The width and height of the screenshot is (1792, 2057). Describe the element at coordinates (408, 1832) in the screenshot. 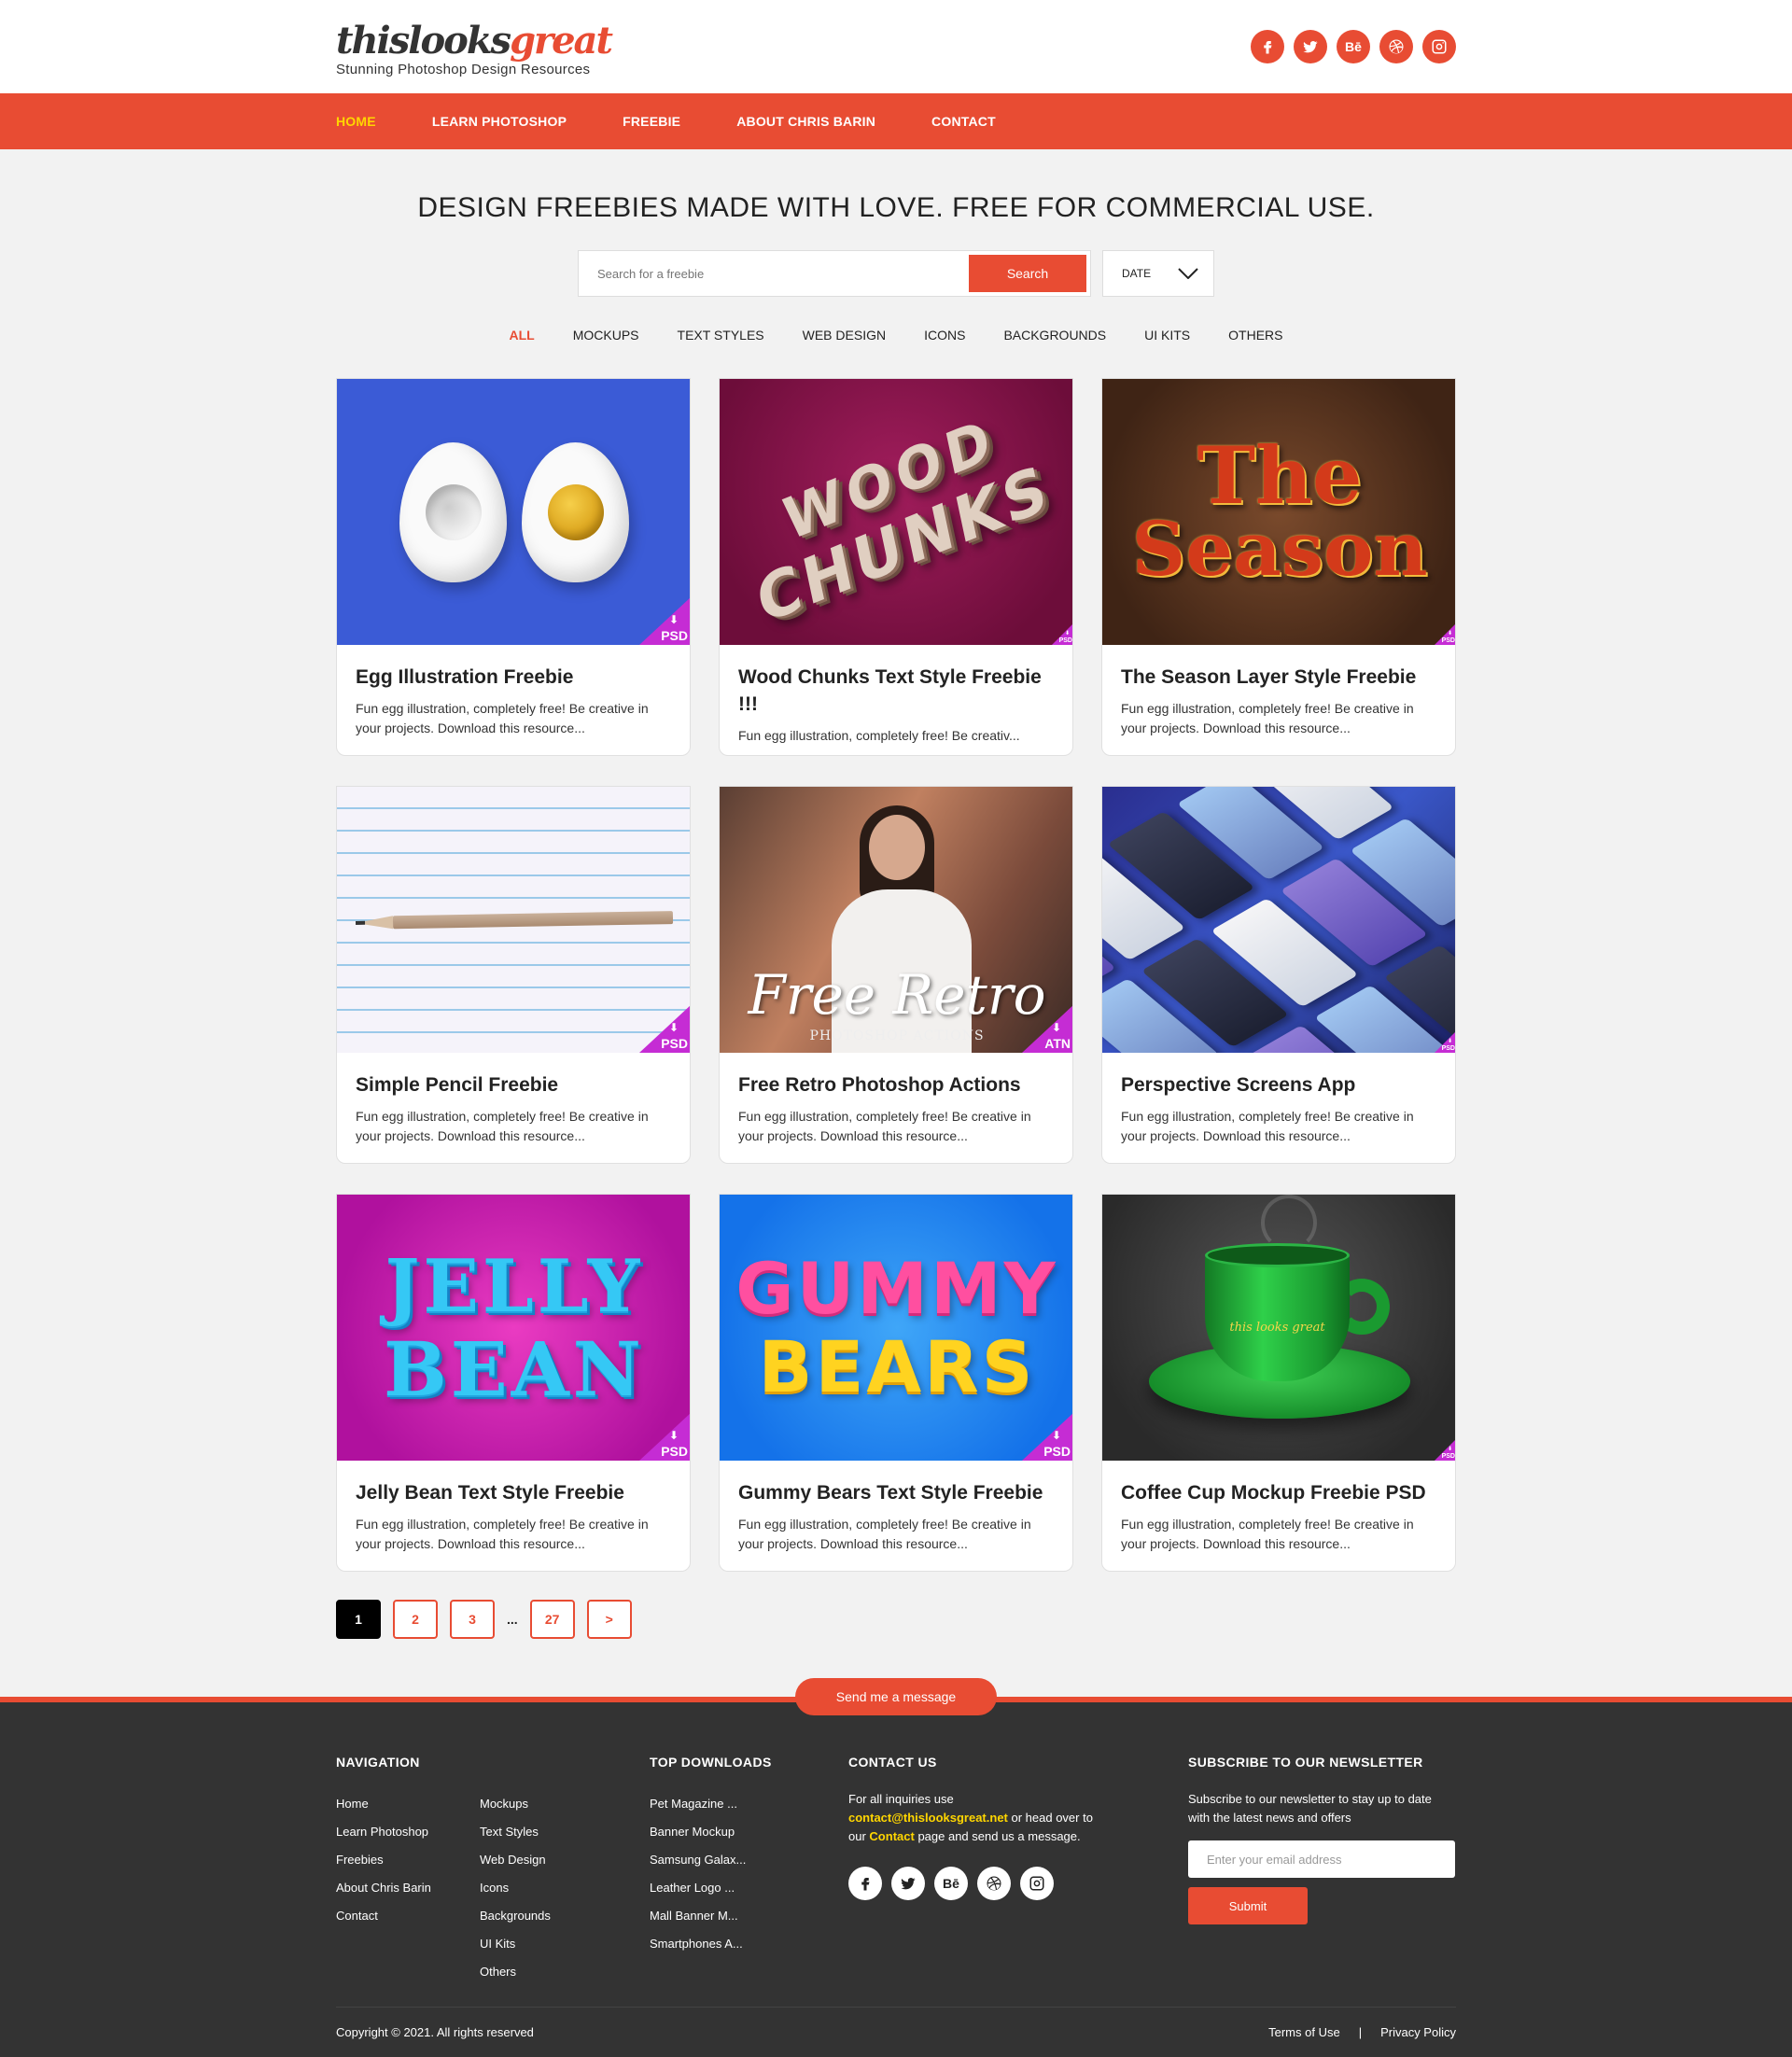

I see `footer-link: Learn Photoshop` at that location.